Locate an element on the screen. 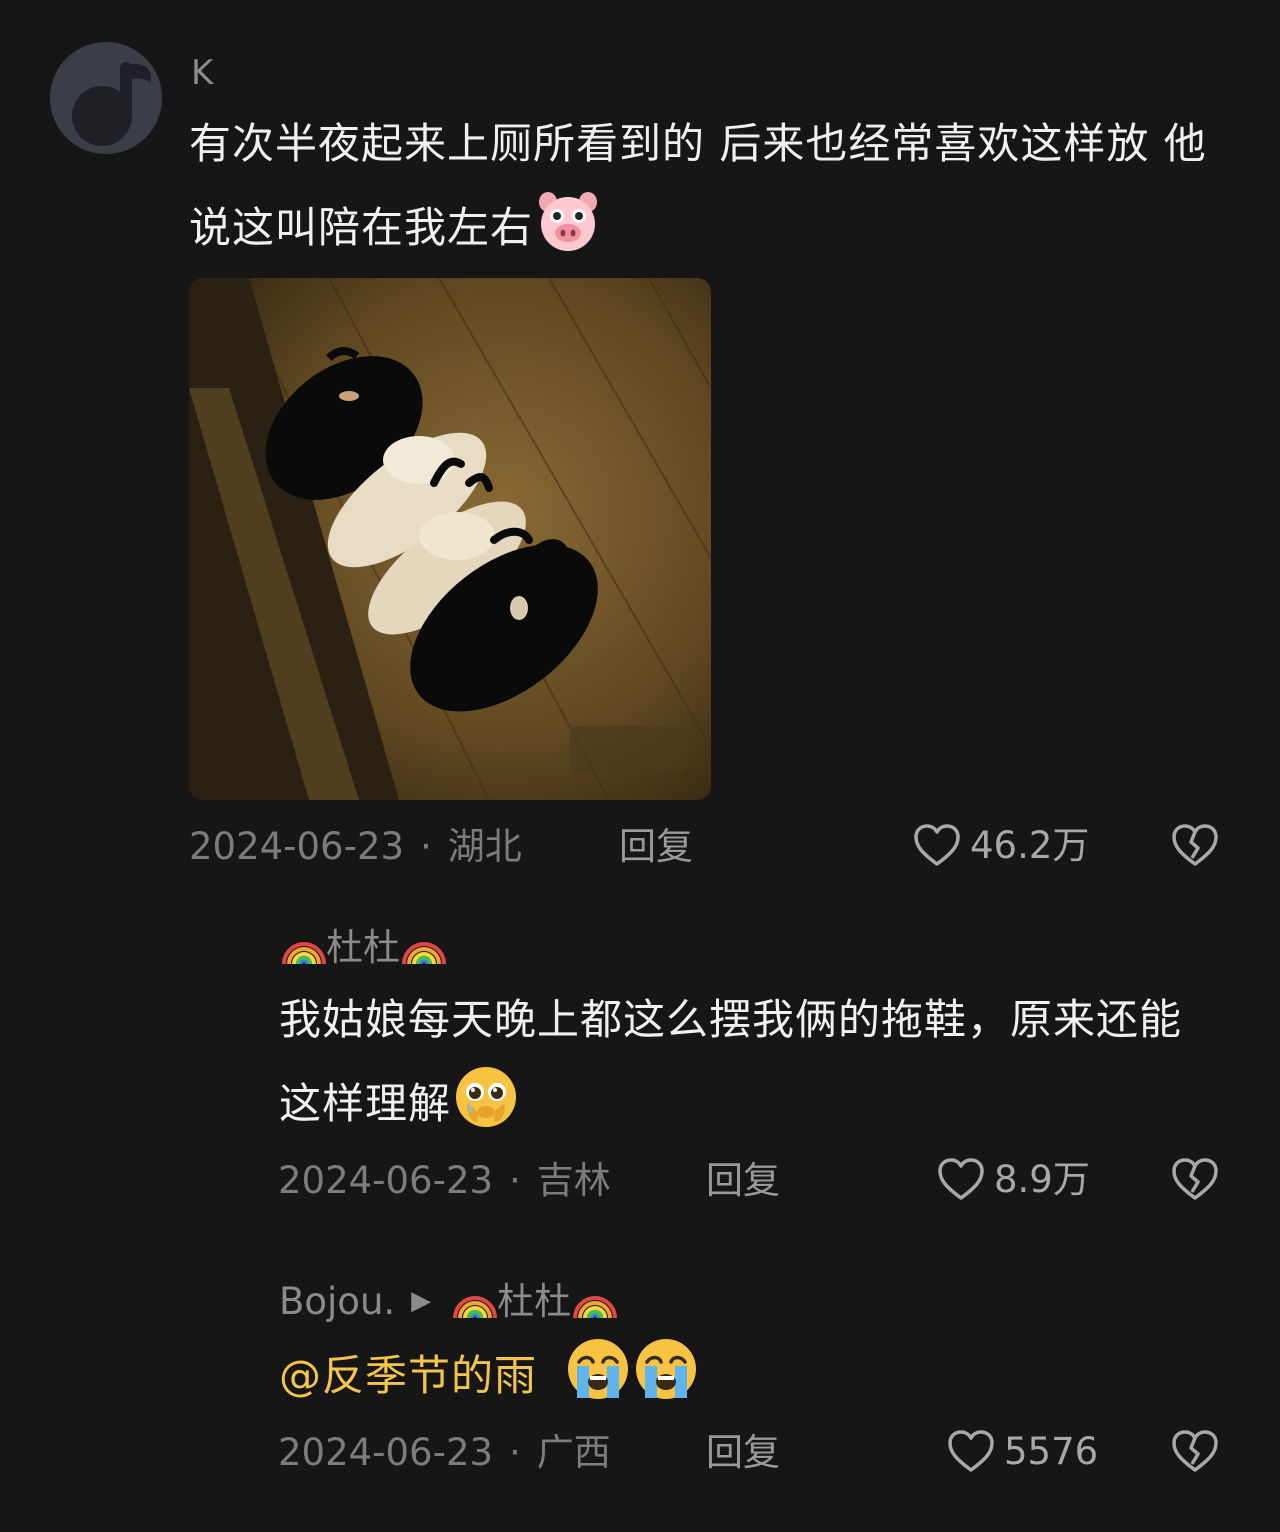  like-count: 8.9万 is located at coordinates (1042, 1179).